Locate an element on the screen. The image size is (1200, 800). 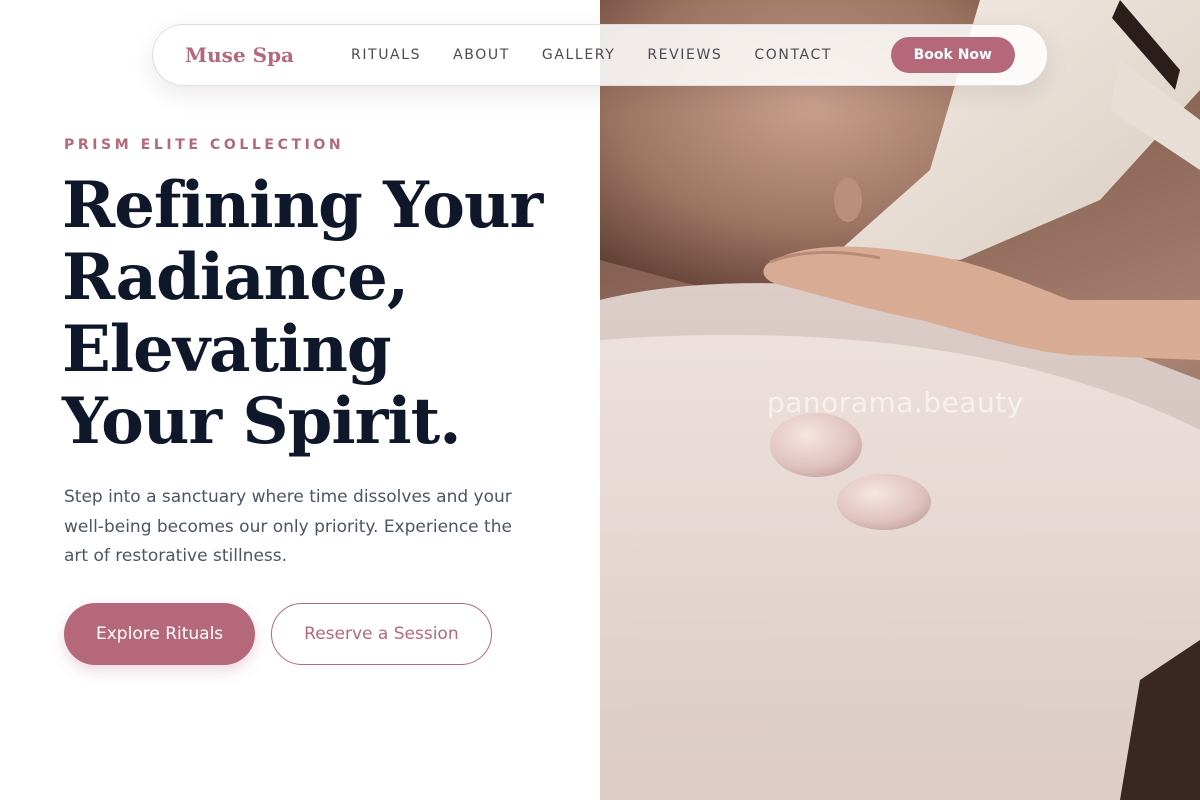
hero-cta-row: Explore Rituals Reserve a Session is located at coordinates (278, 634).